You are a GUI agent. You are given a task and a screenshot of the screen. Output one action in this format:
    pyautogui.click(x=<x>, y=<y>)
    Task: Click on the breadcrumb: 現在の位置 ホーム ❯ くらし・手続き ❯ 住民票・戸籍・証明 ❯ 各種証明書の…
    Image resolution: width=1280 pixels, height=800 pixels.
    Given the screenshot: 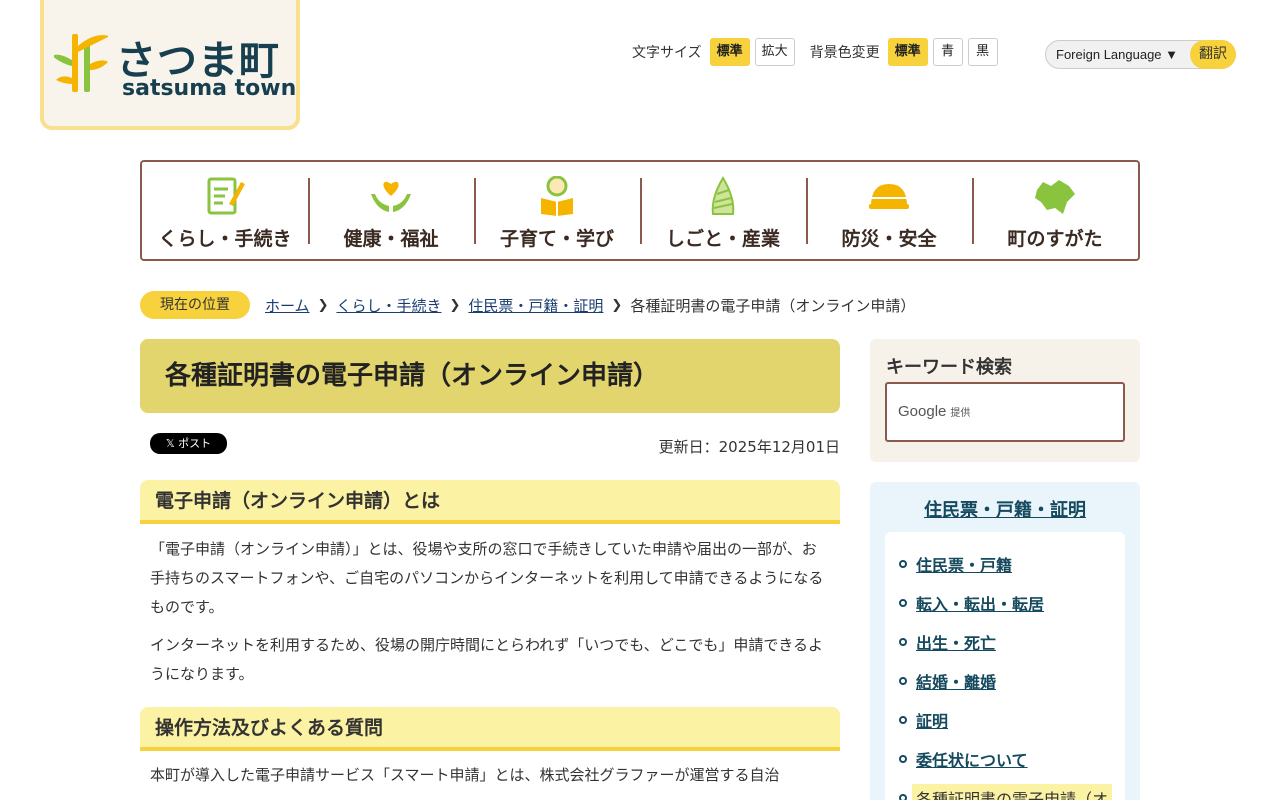 What is the action you would take?
    pyautogui.click(x=527, y=305)
    